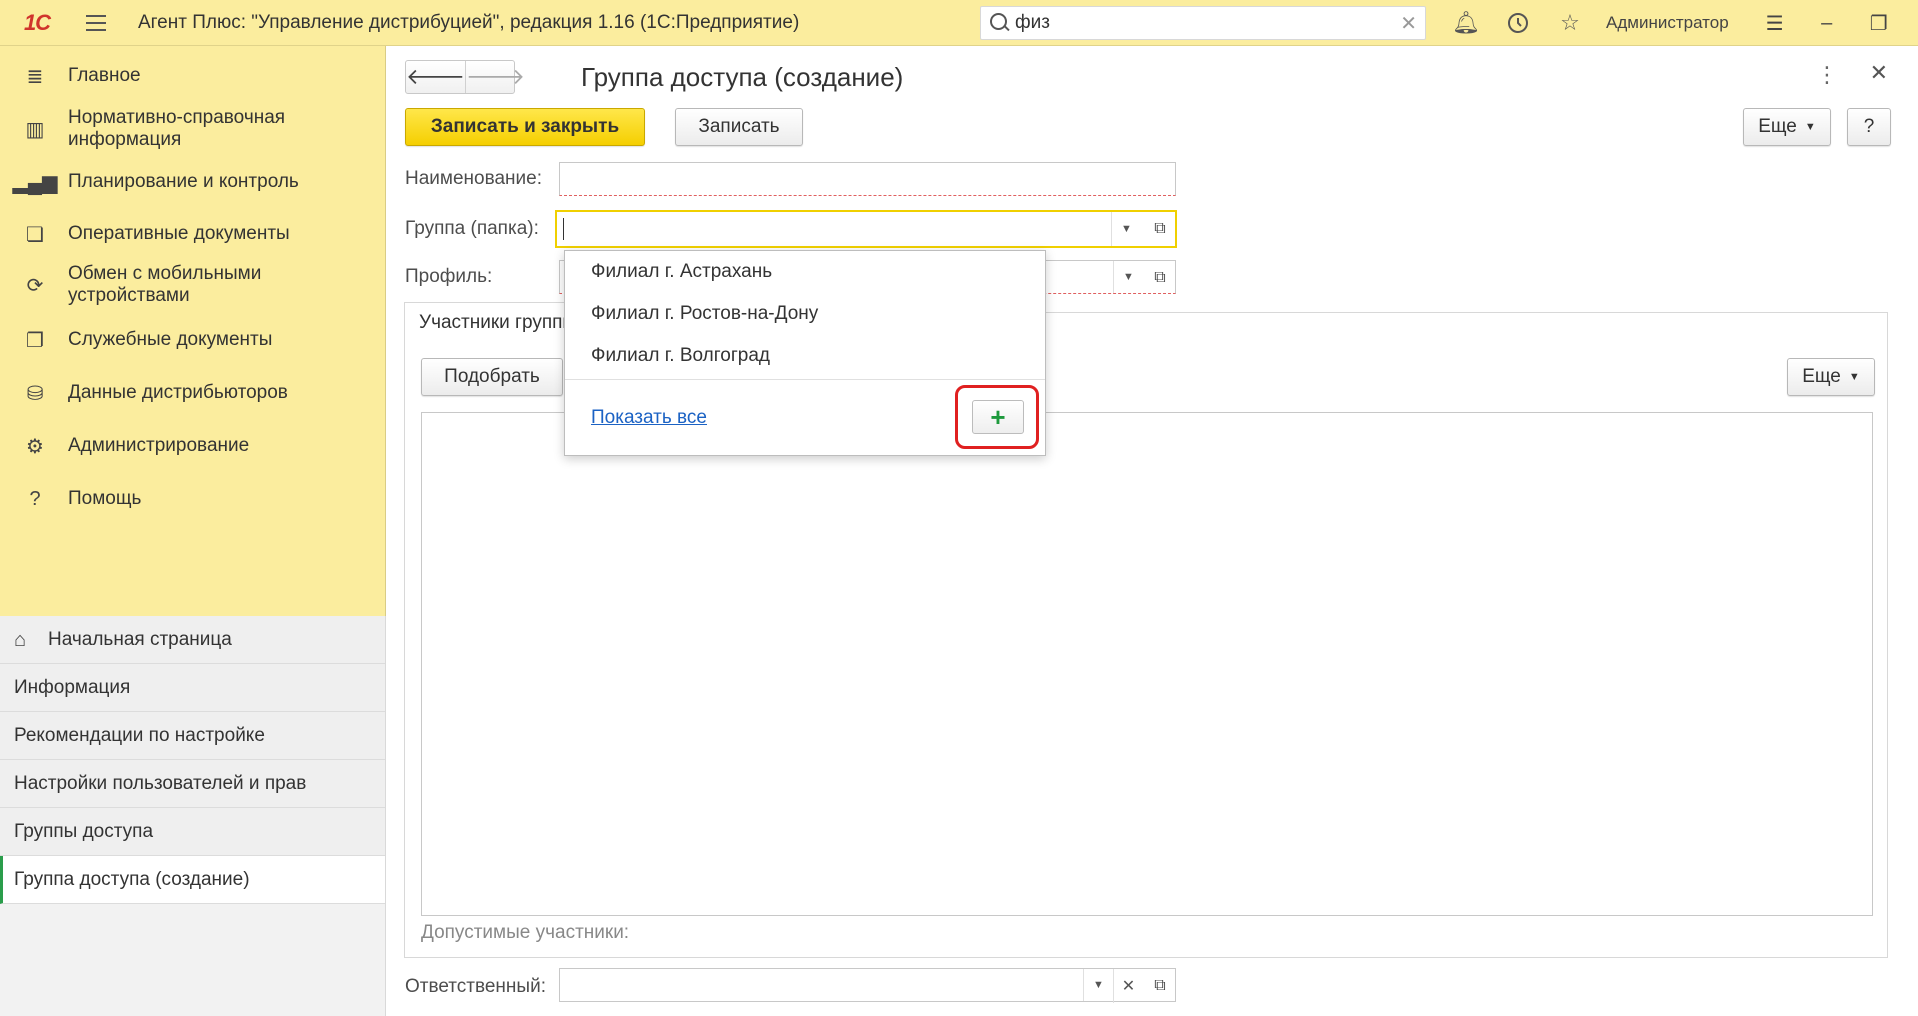 The image size is (1918, 1016). I want to click on help-icon: ?, so click(35, 498).